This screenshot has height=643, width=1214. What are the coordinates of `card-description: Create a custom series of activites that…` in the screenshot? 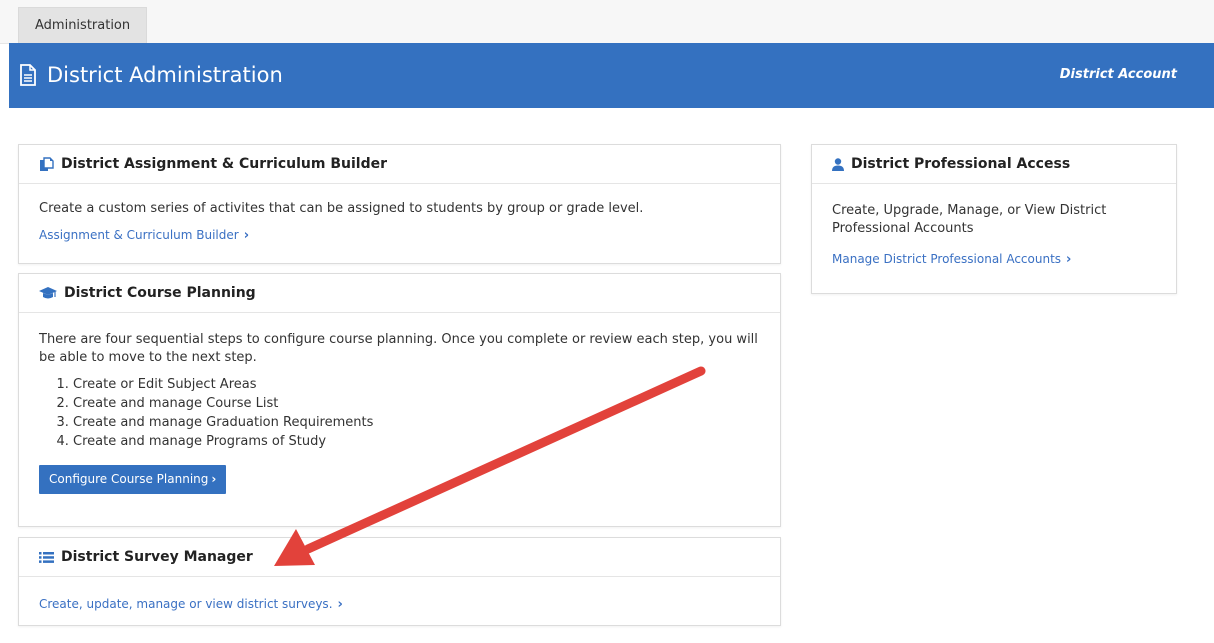 It's located at (341, 208).